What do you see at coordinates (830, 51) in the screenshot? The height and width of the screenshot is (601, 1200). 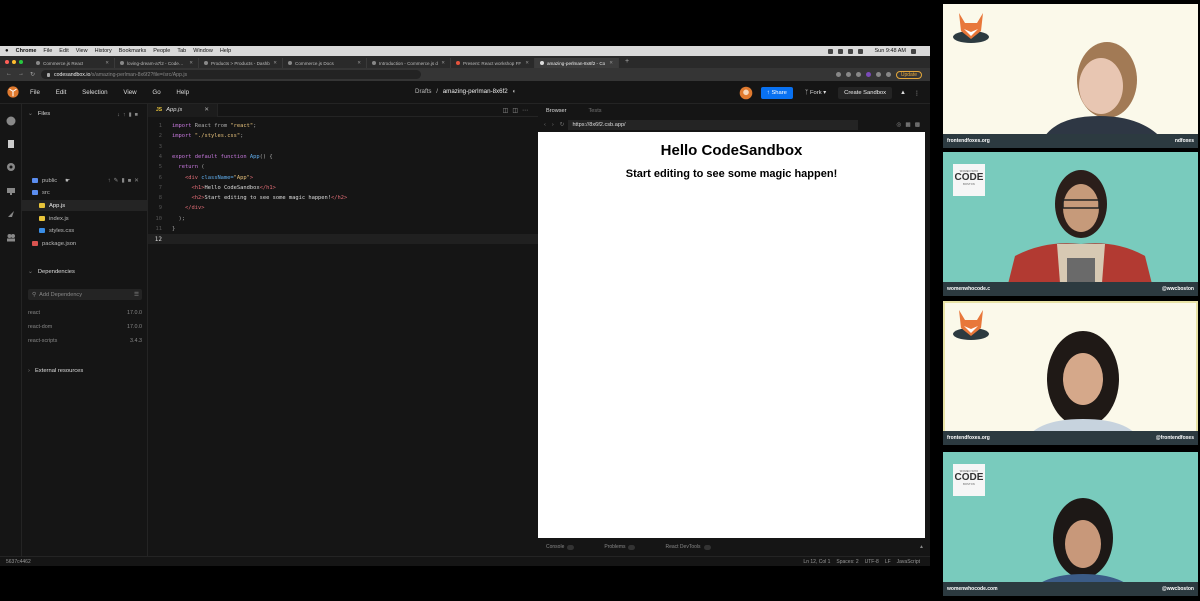 I see `dropbox-icon` at bounding box center [830, 51].